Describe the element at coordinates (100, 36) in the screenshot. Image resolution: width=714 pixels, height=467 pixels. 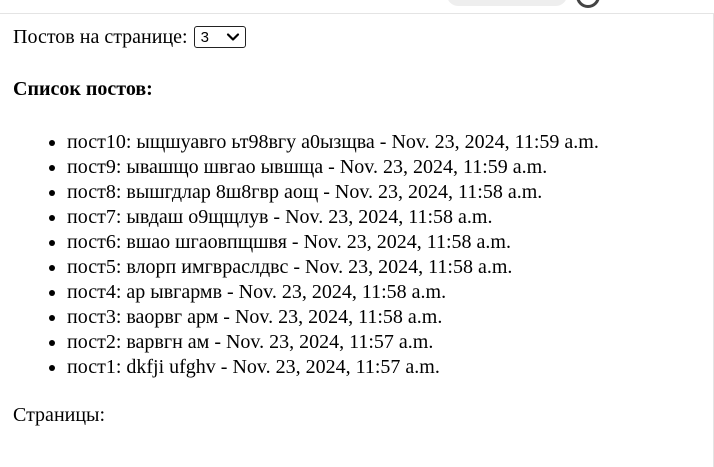
I see `posts-per-page-label: Постов на странице:` at that location.